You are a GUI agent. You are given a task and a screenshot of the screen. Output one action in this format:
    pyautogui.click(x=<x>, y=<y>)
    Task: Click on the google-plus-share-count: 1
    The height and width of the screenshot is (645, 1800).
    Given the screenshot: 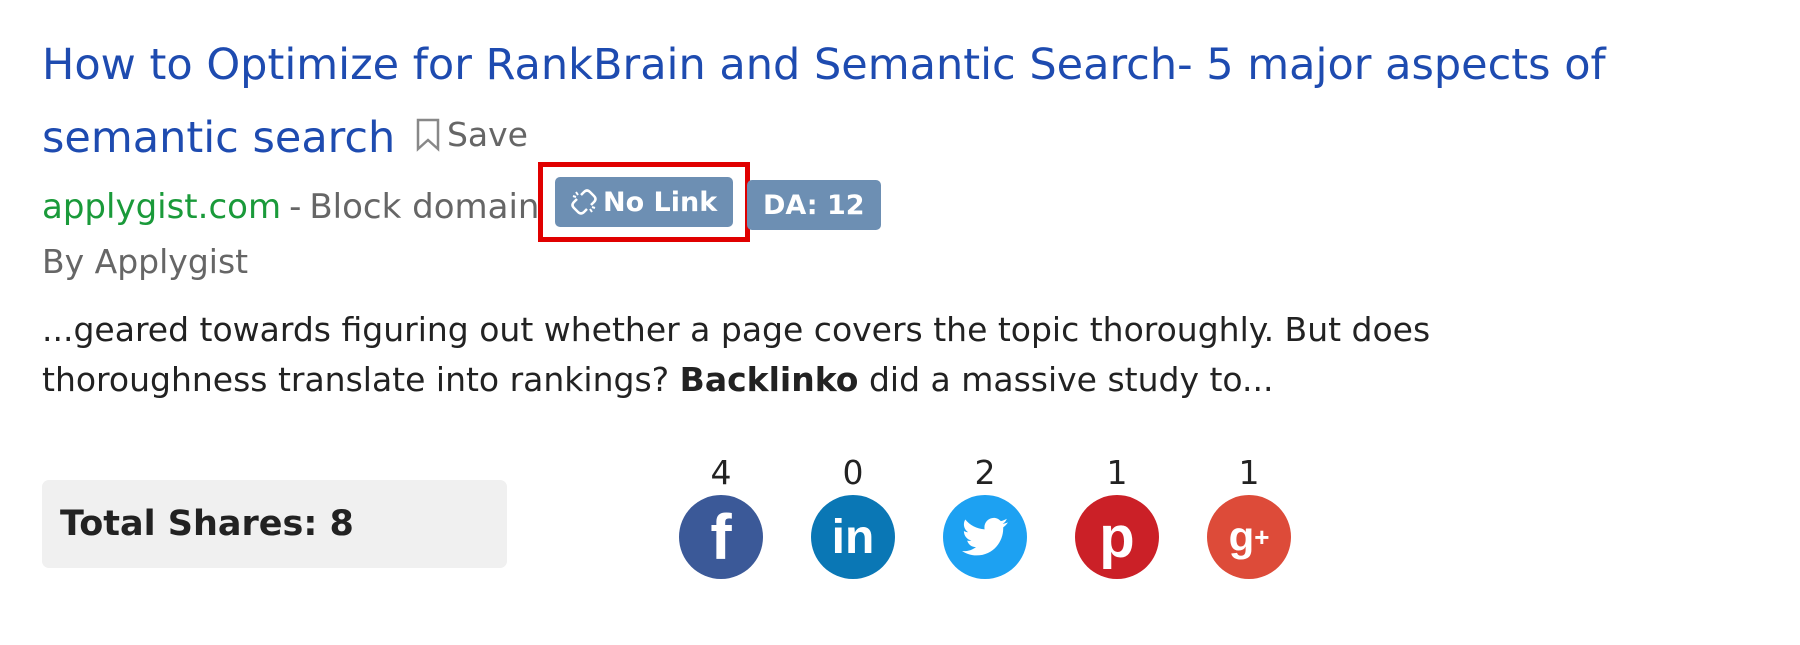 What is the action you would take?
    pyautogui.click(x=1249, y=472)
    